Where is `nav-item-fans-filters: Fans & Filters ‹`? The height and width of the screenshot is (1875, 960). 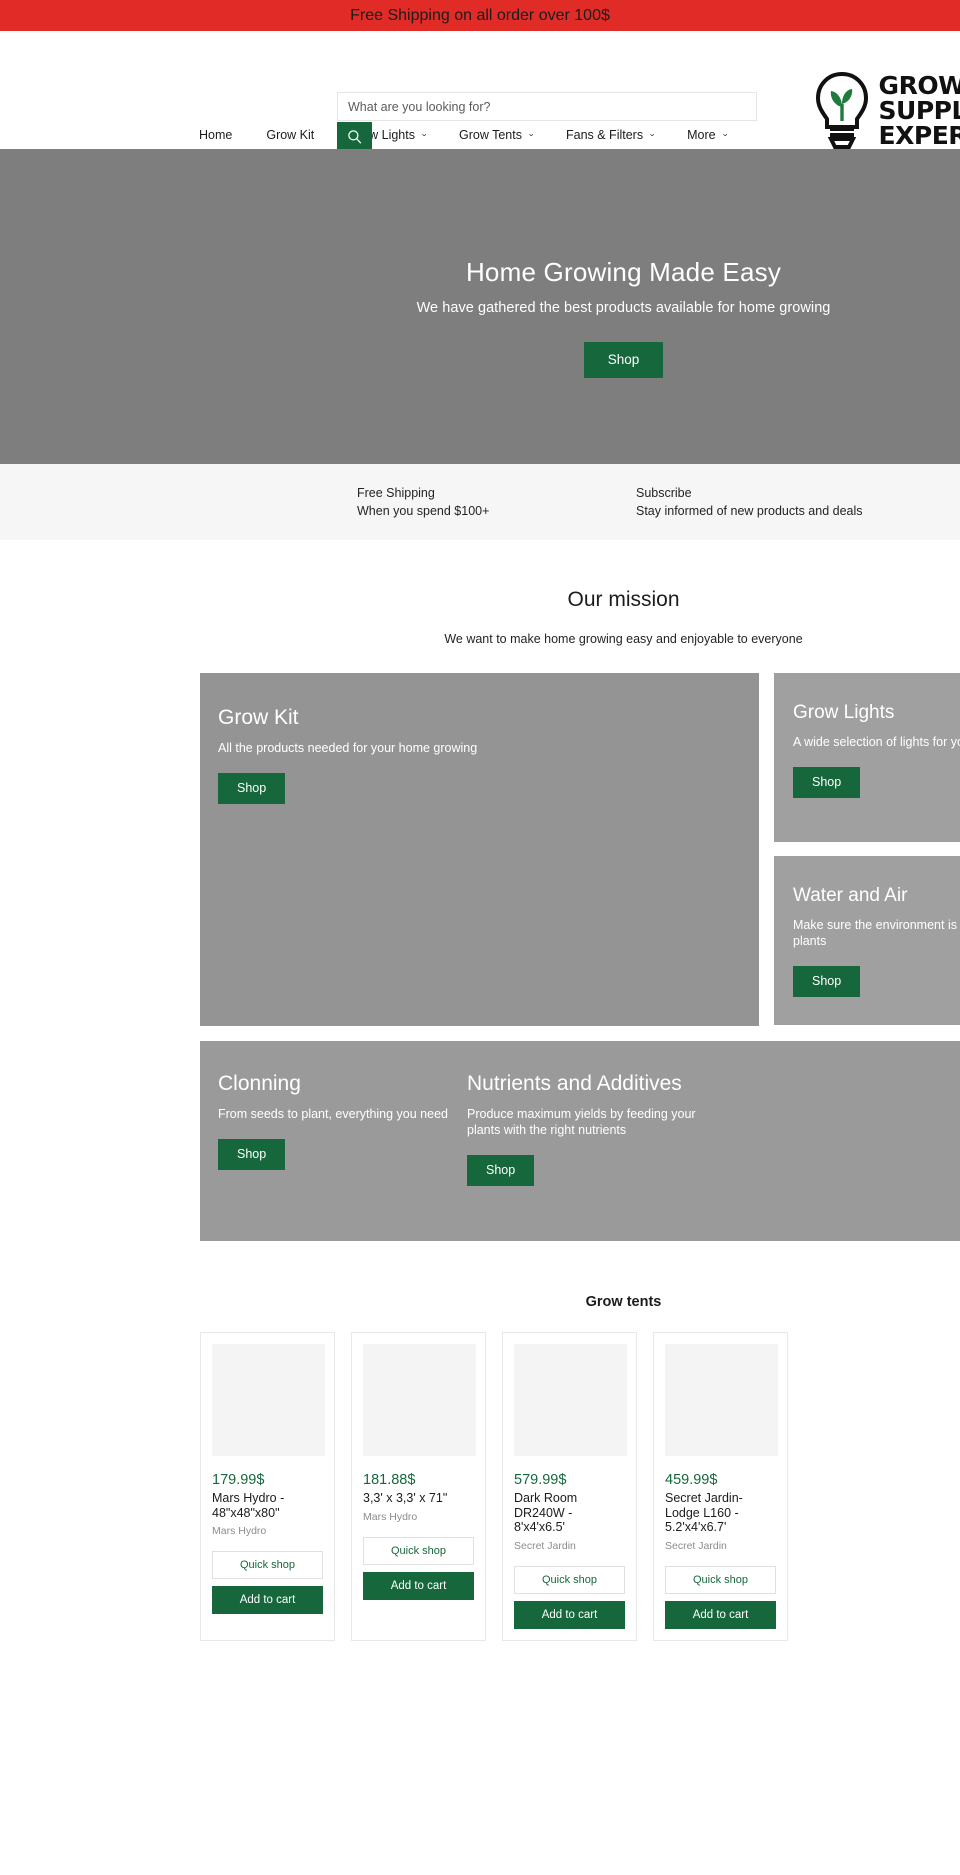 nav-item-fans-filters: Fans & Filters ‹ is located at coordinates (618, 135).